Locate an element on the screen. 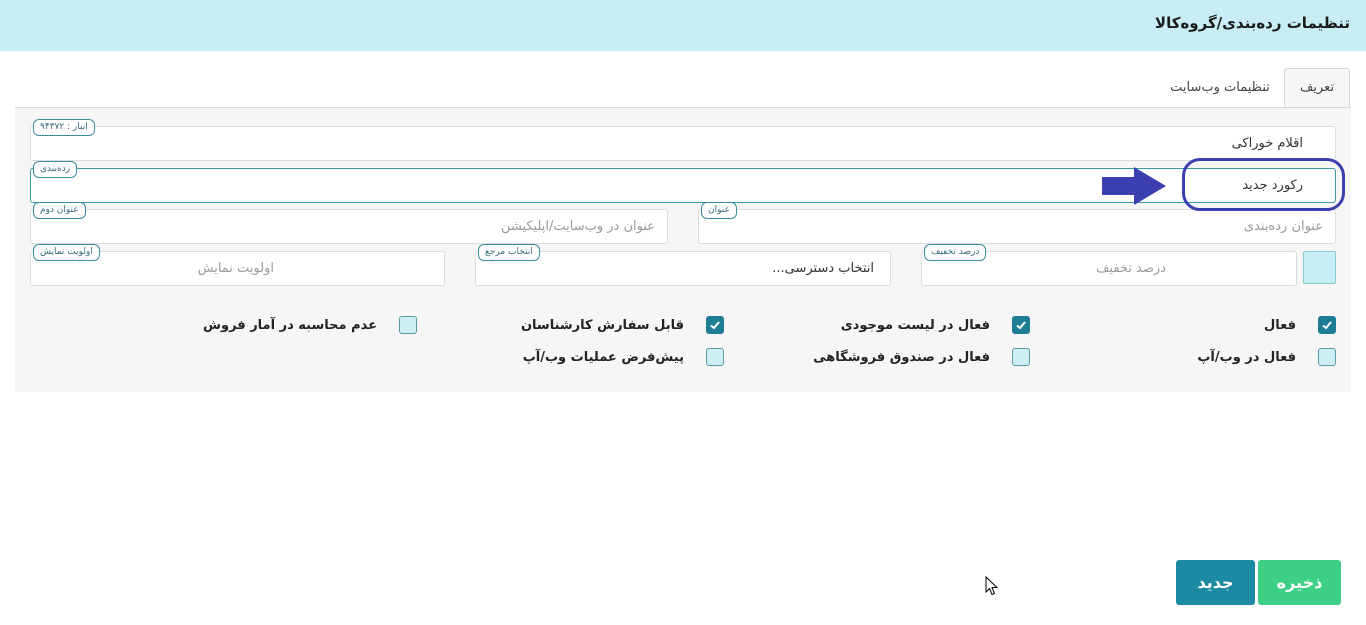  second-title-input: عنوان در وب‌سایت/اپلیکیشن عنوان دوم is located at coordinates (349, 223).